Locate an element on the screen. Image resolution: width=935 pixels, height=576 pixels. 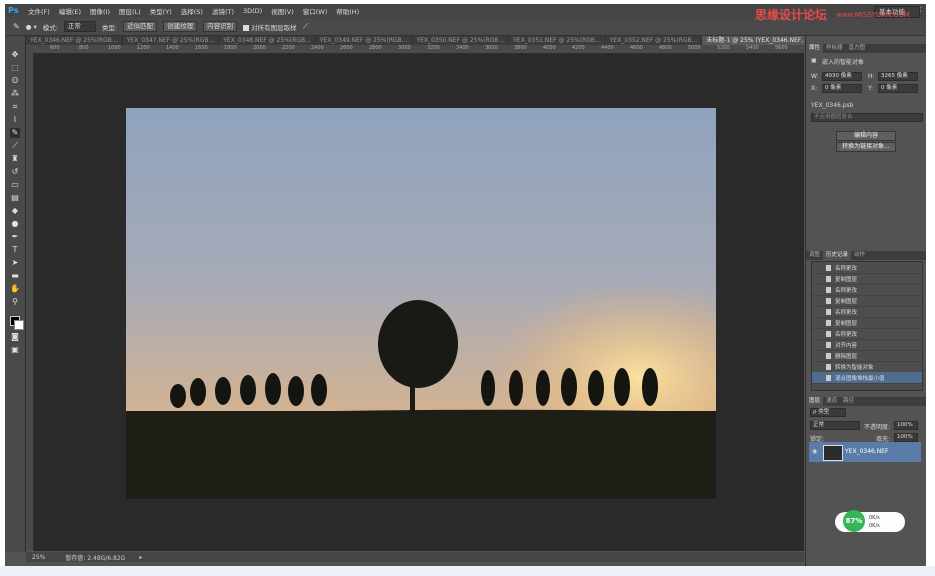
quick-mask-icon: ◙ is located at coordinates (15, 337).